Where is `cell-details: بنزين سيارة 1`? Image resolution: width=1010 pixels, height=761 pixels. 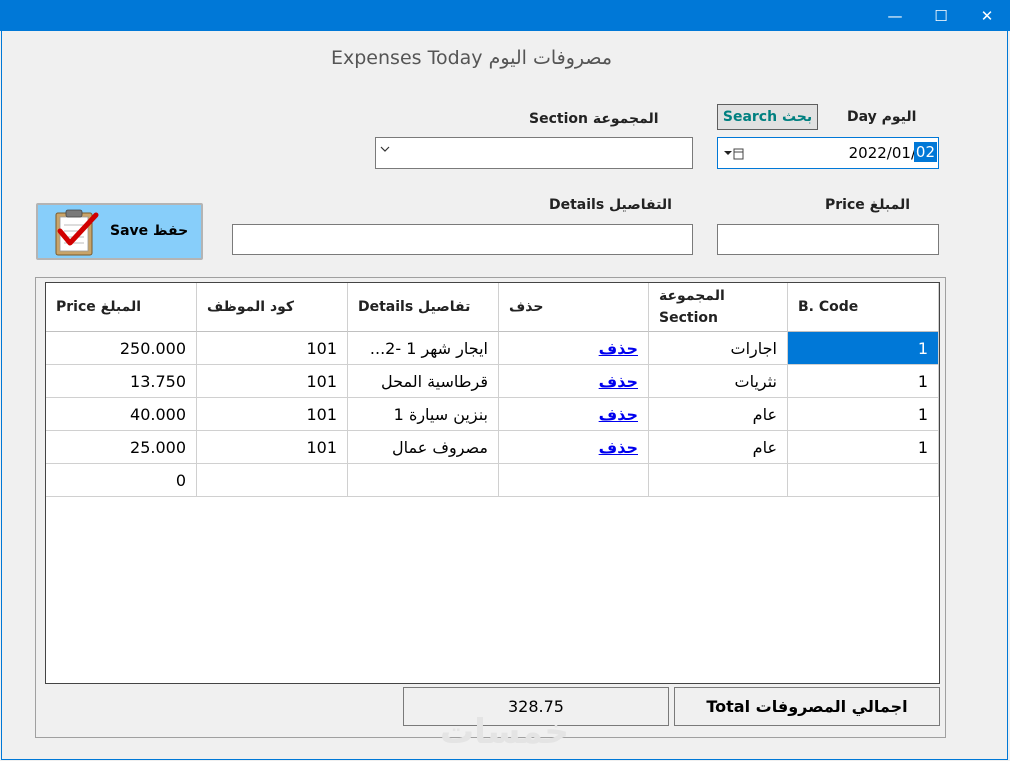 cell-details: بنزين سيارة 1 is located at coordinates (423, 414).